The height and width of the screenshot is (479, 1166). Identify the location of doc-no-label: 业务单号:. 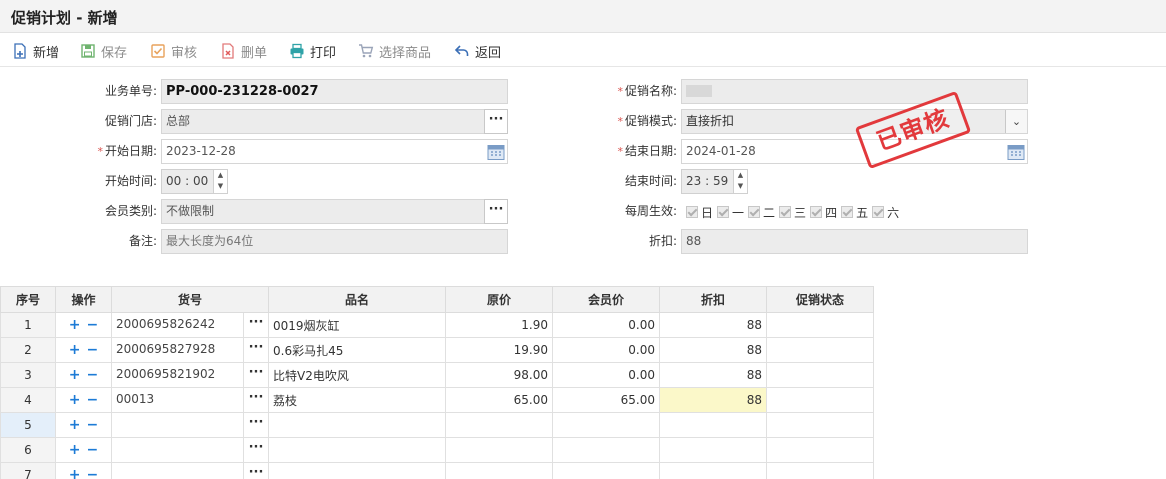
(130, 91).